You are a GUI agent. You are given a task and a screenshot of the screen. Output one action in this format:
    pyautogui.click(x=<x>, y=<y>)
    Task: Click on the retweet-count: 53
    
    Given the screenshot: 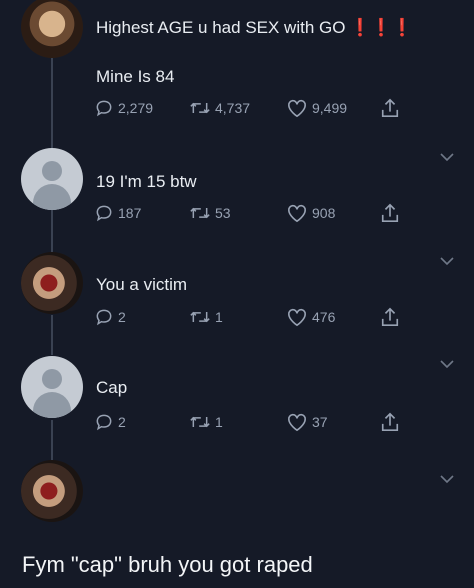 What is the action you would take?
    pyautogui.click(x=223, y=213)
    